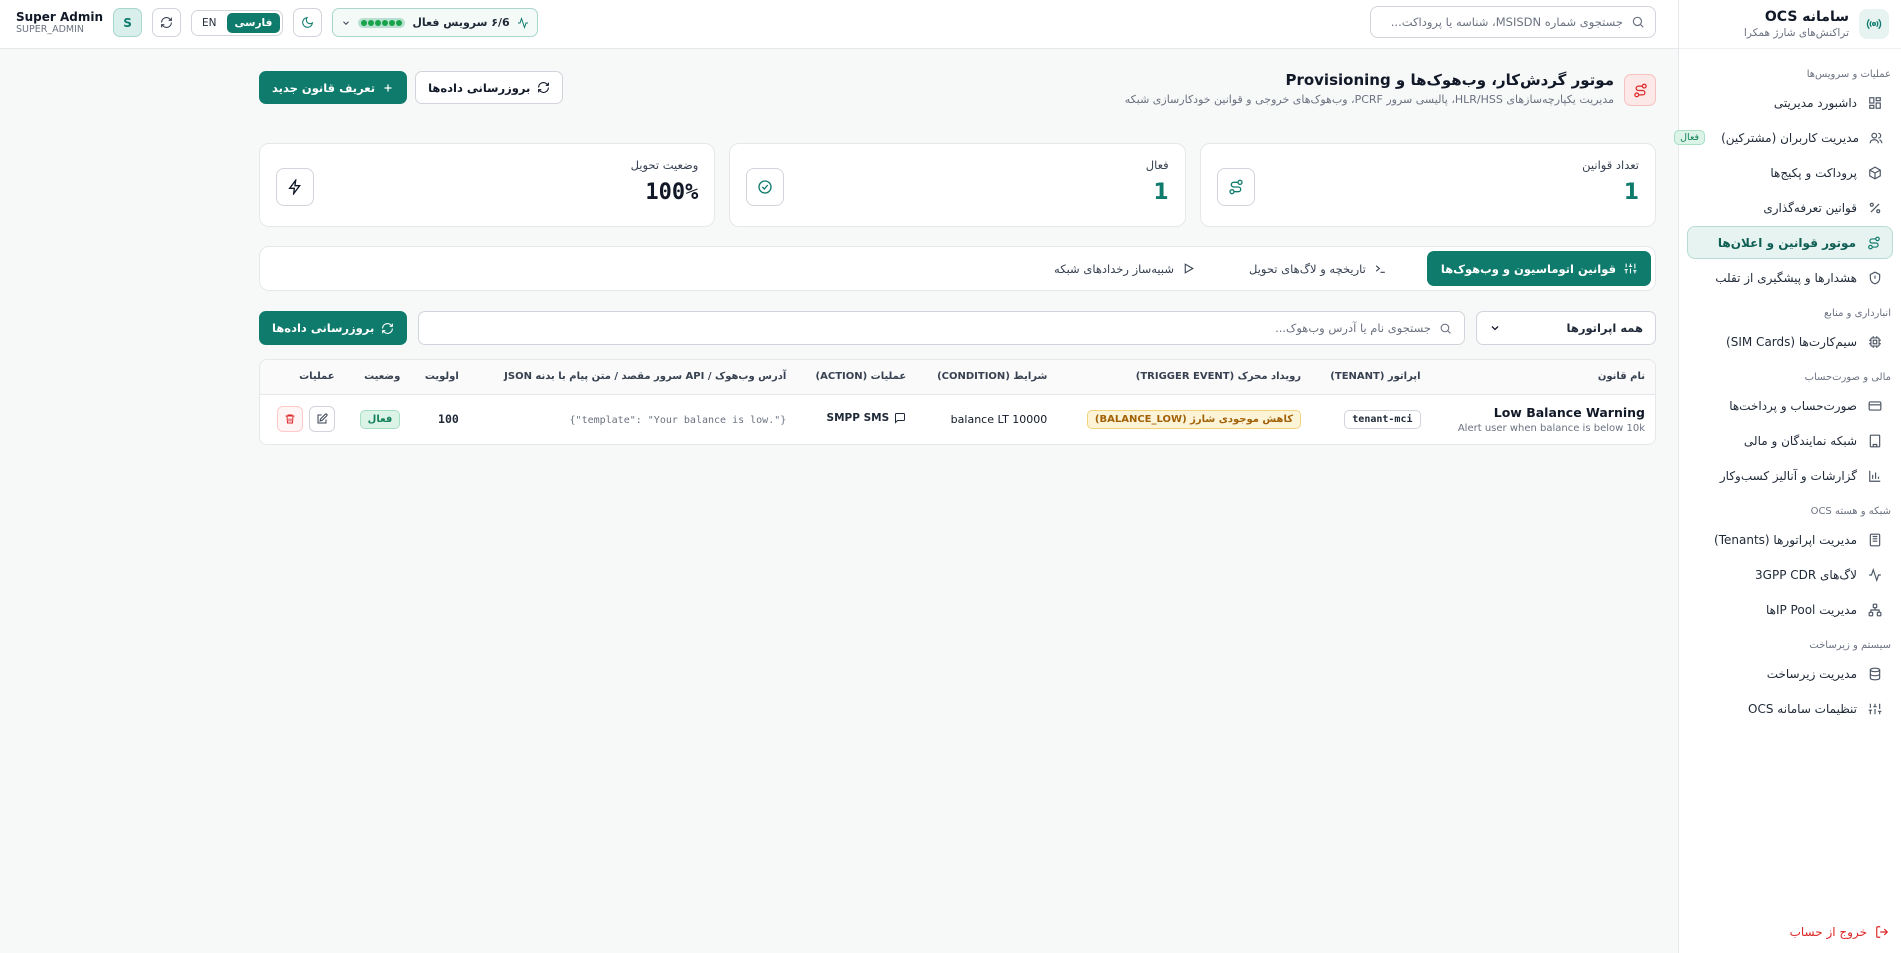  What do you see at coordinates (1875, 342) in the screenshot?
I see `chip-icon` at bounding box center [1875, 342].